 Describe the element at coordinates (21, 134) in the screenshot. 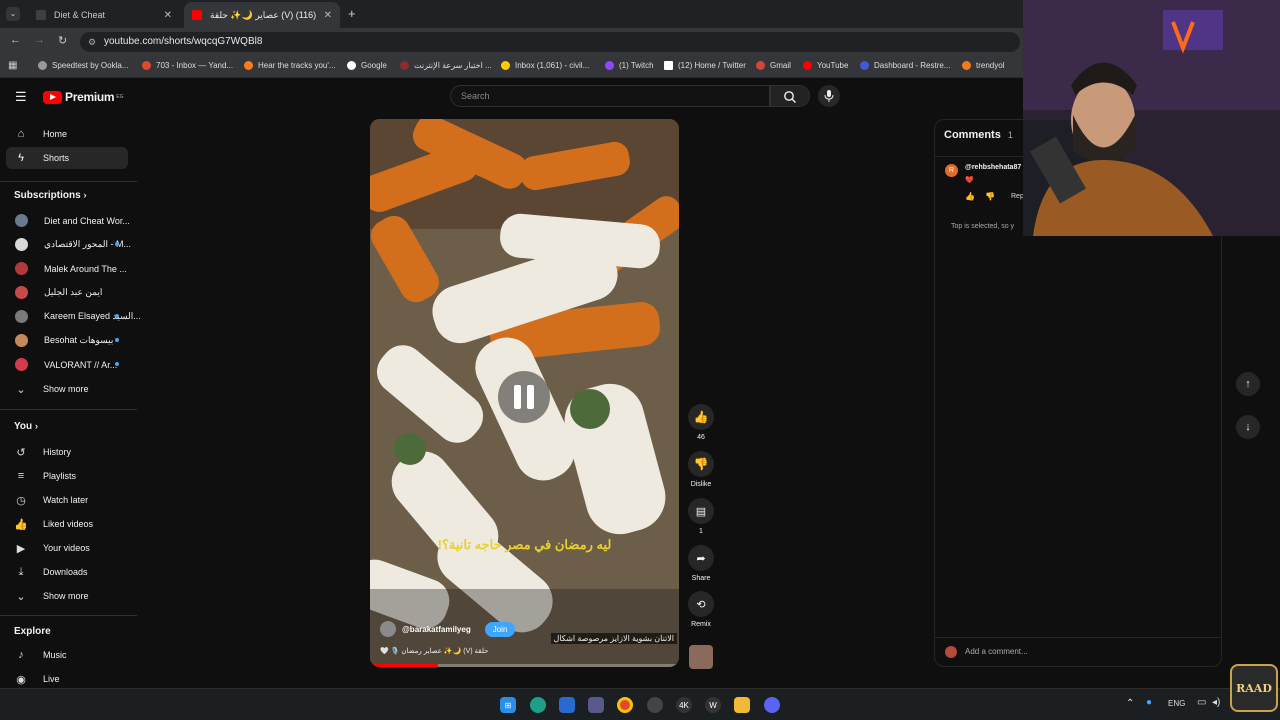

I see `home-icon: ⌂` at that location.